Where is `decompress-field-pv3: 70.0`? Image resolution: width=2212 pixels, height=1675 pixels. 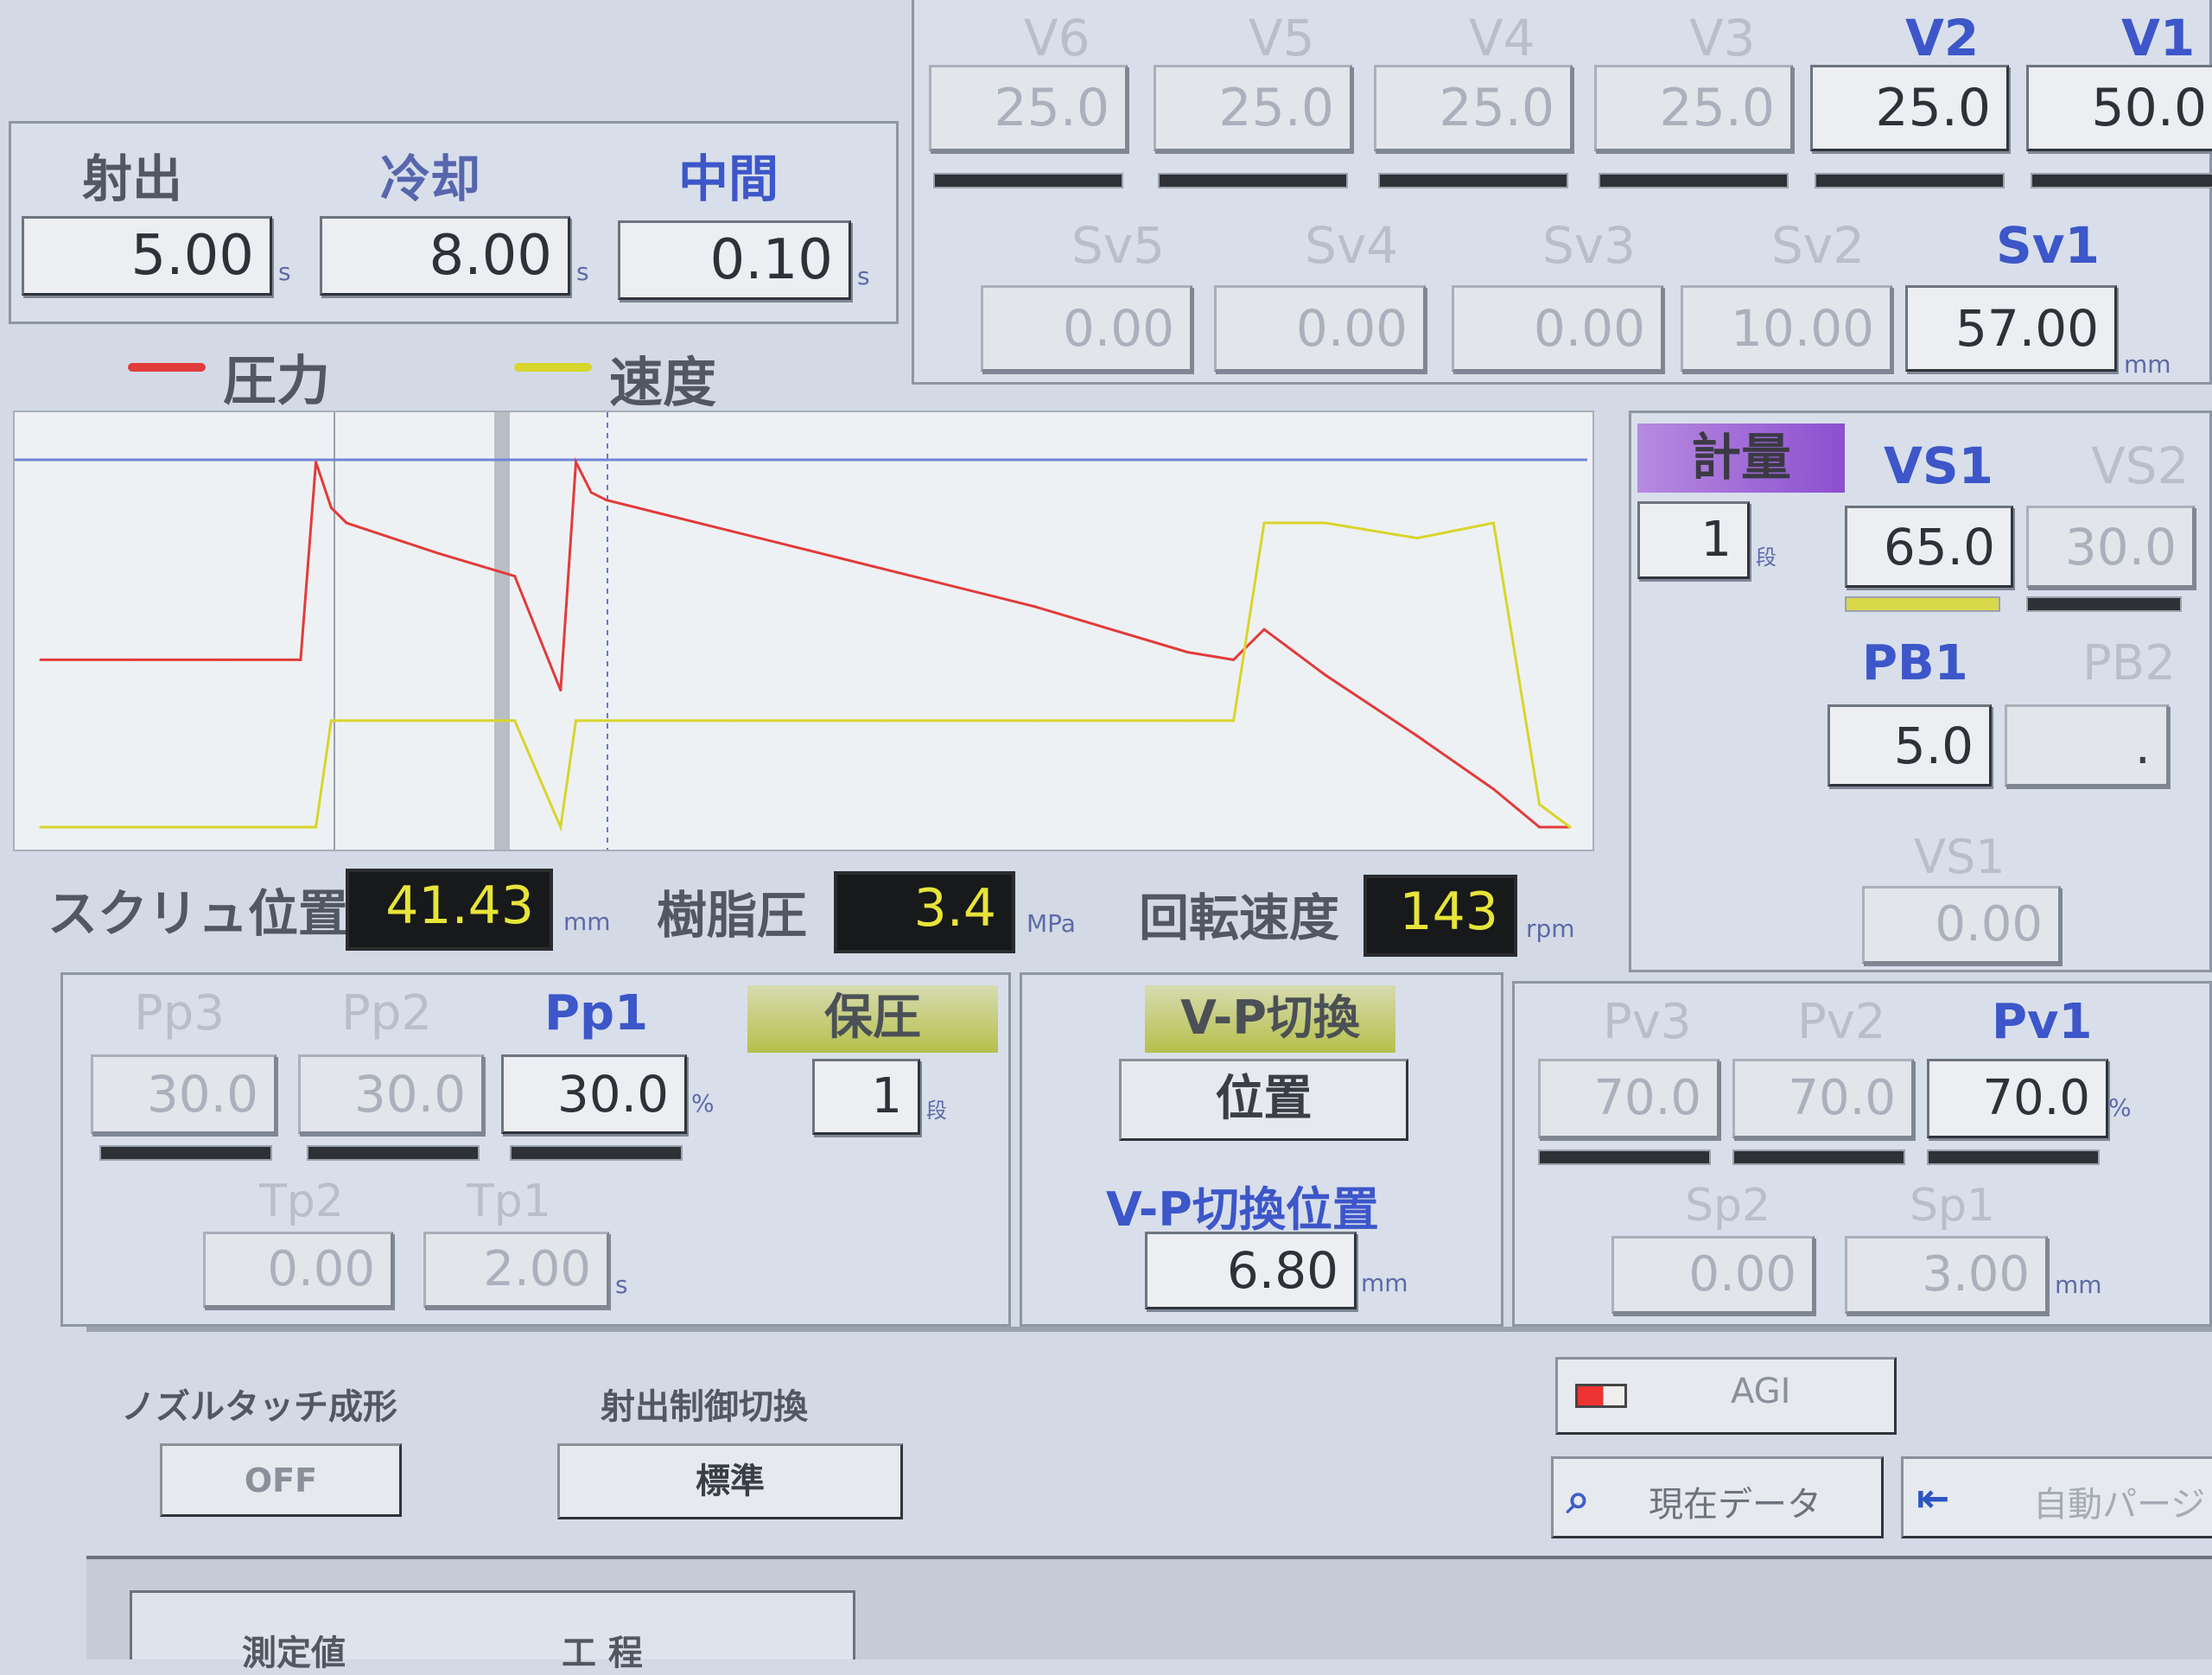
decompress-field-pv3: 70.0 is located at coordinates (1628, 1098).